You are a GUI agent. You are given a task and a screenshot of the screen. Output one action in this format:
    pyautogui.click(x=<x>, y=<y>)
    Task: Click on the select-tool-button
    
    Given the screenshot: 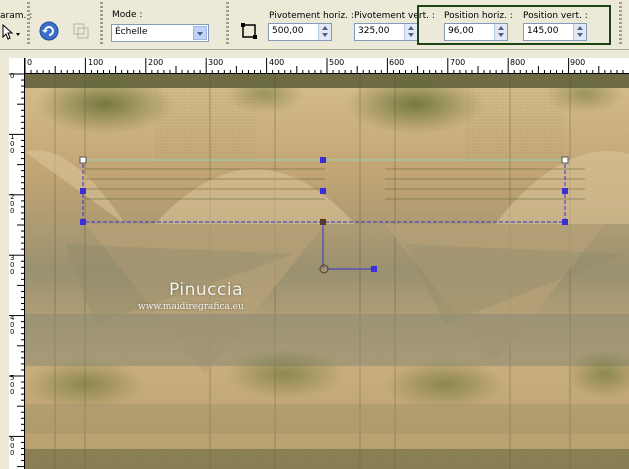 What is the action you would take?
    pyautogui.click(x=11, y=33)
    